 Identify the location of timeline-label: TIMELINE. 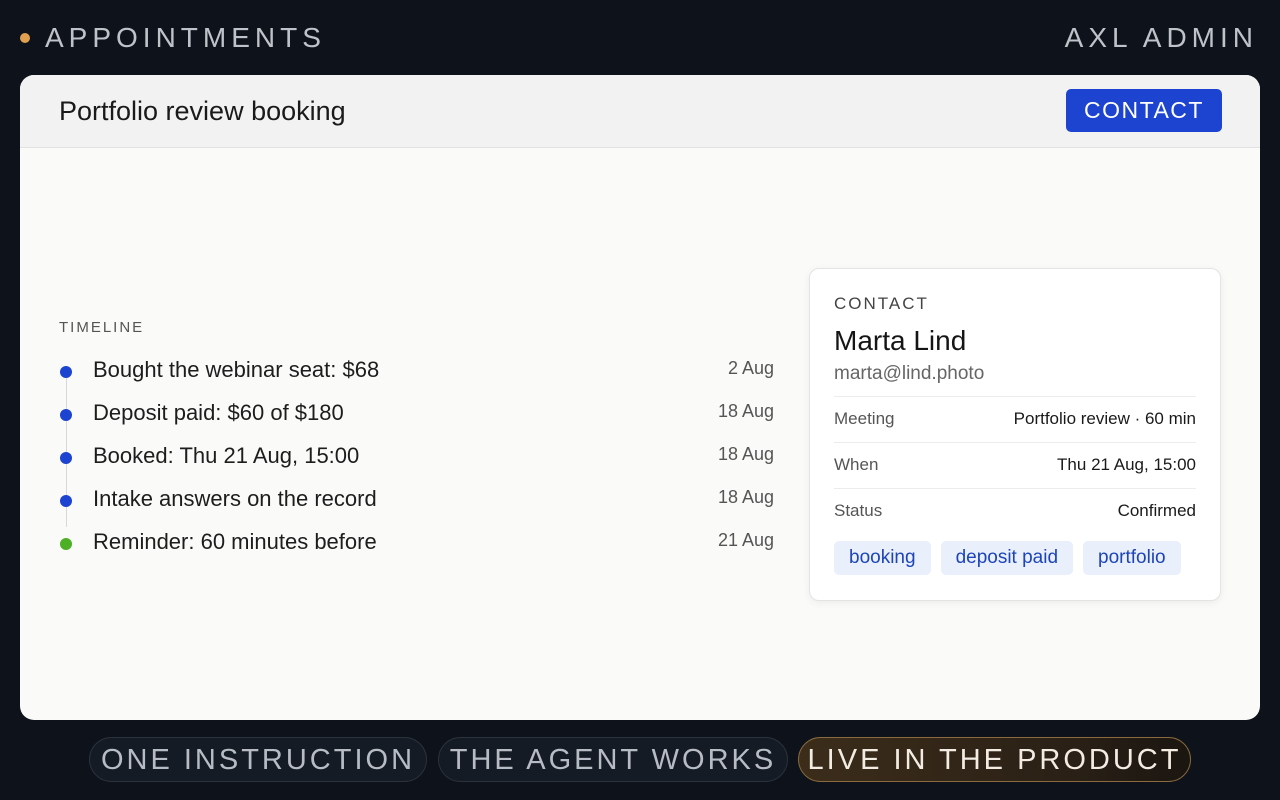
(102, 327).